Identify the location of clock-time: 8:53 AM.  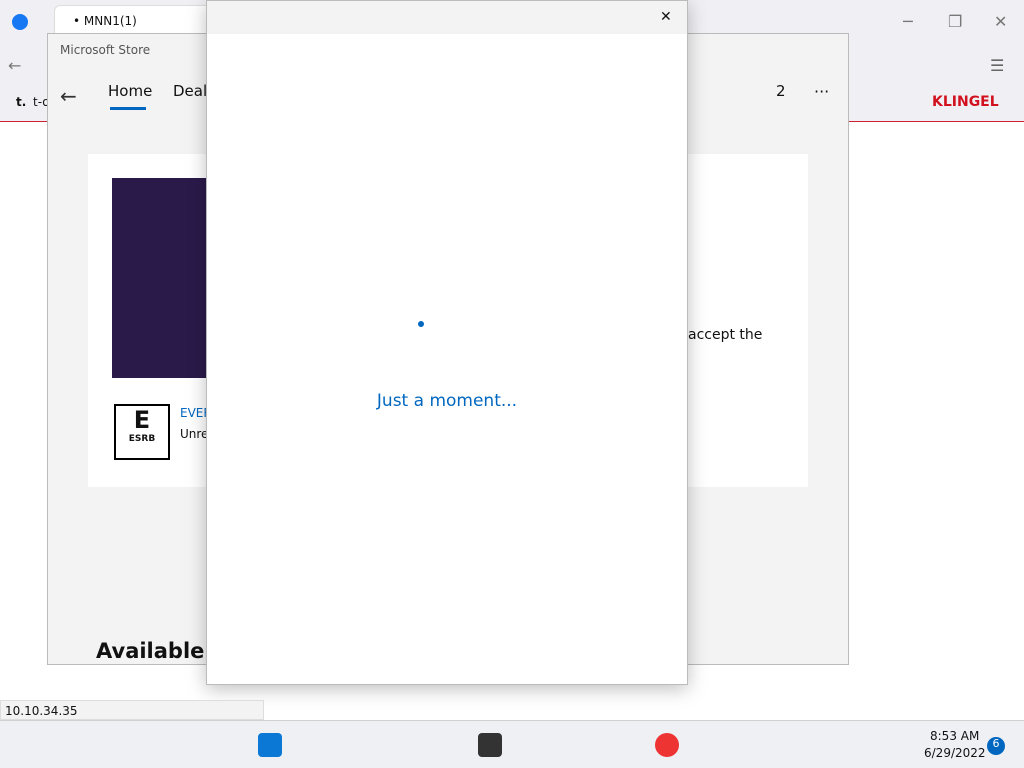
(954, 736).